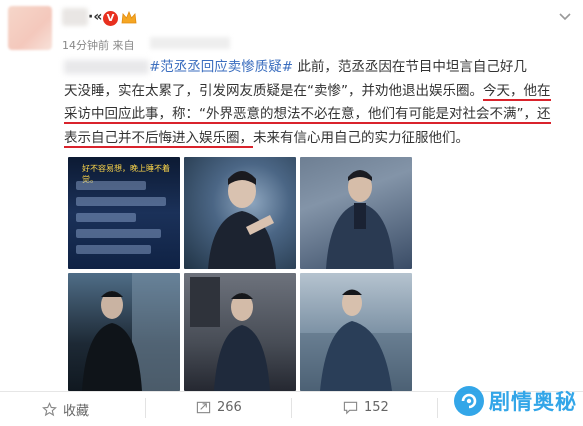 The height and width of the screenshot is (426, 583). I want to click on favorite-label: 收藏, so click(76, 411).